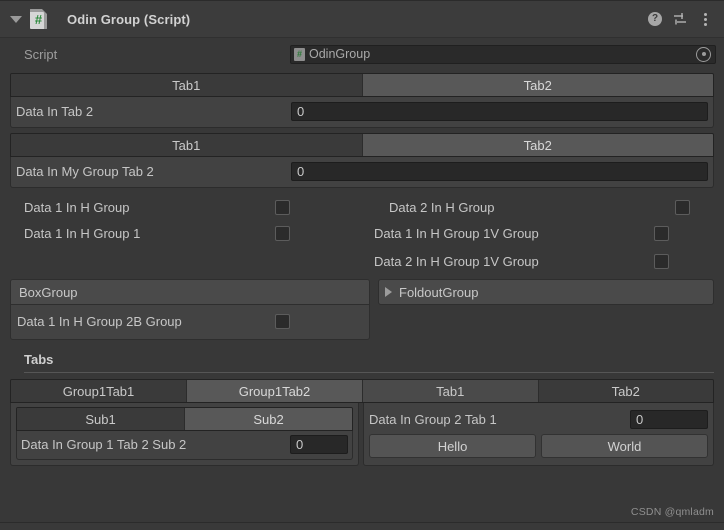 The image size is (724, 530). I want to click on bottom-strip, so click(362, 526).